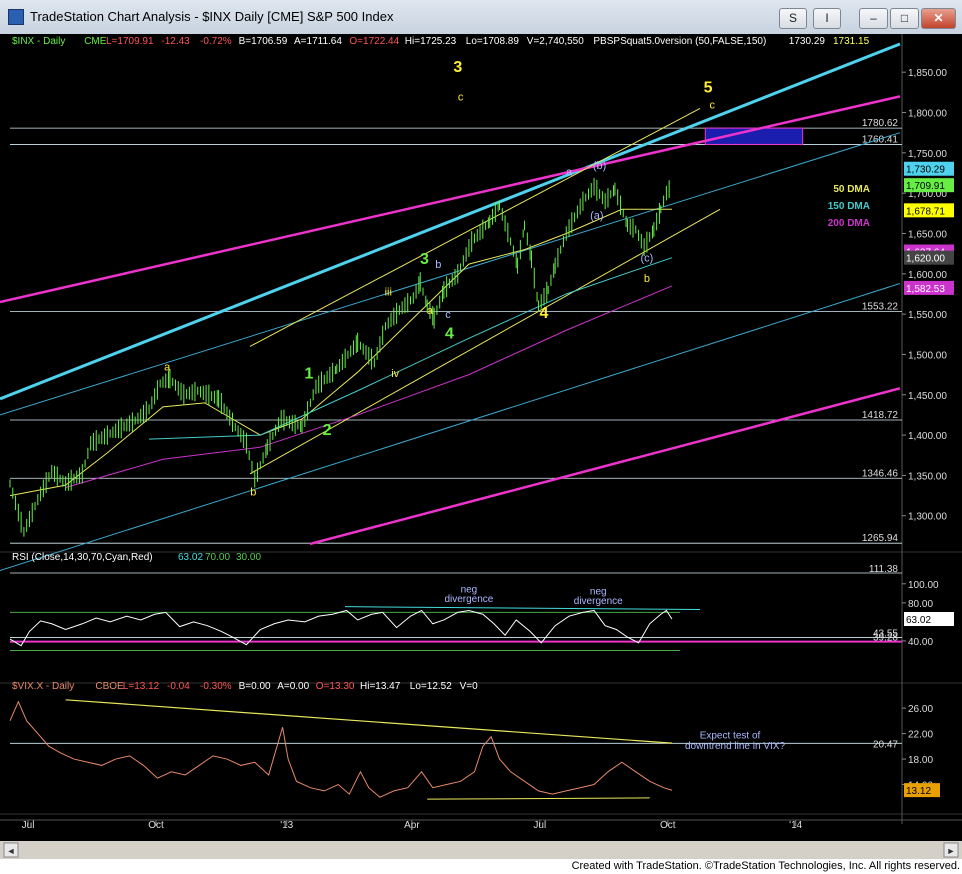 The width and height of the screenshot is (962, 874). I want to click on price-axis-tick-label: 1,600.00, so click(927, 275).